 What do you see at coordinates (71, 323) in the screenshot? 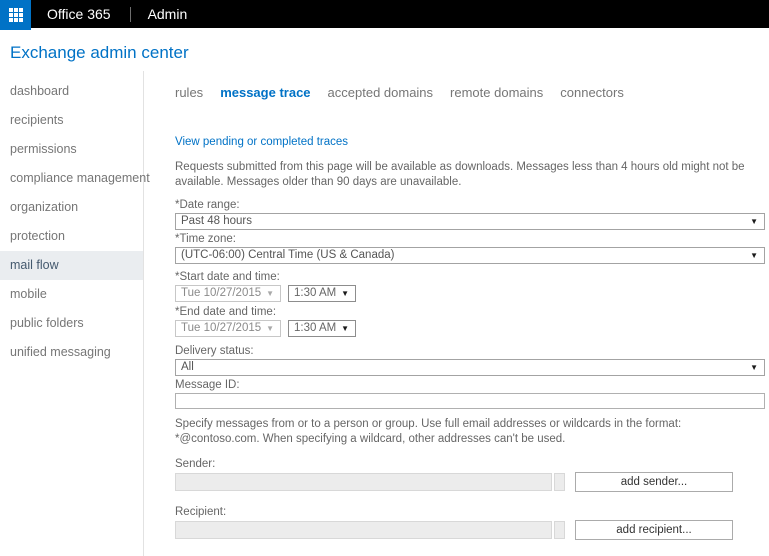
I see `sidebar-item-public-folders: public folders` at bounding box center [71, 323].